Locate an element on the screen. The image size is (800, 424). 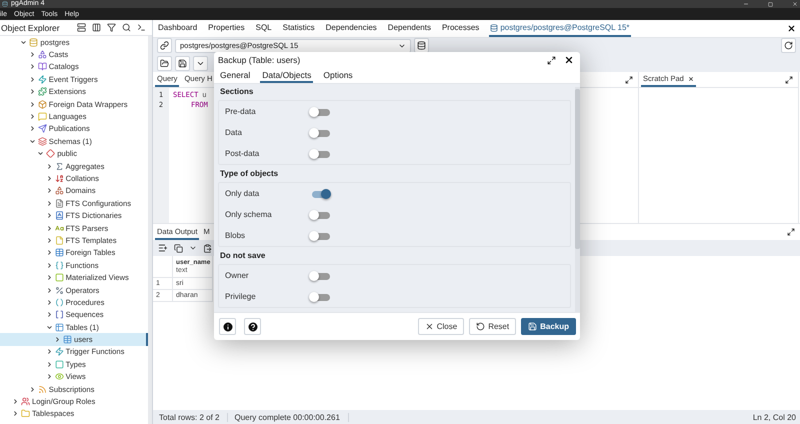
option-label: Only schema is located at coordinates (249, 214).